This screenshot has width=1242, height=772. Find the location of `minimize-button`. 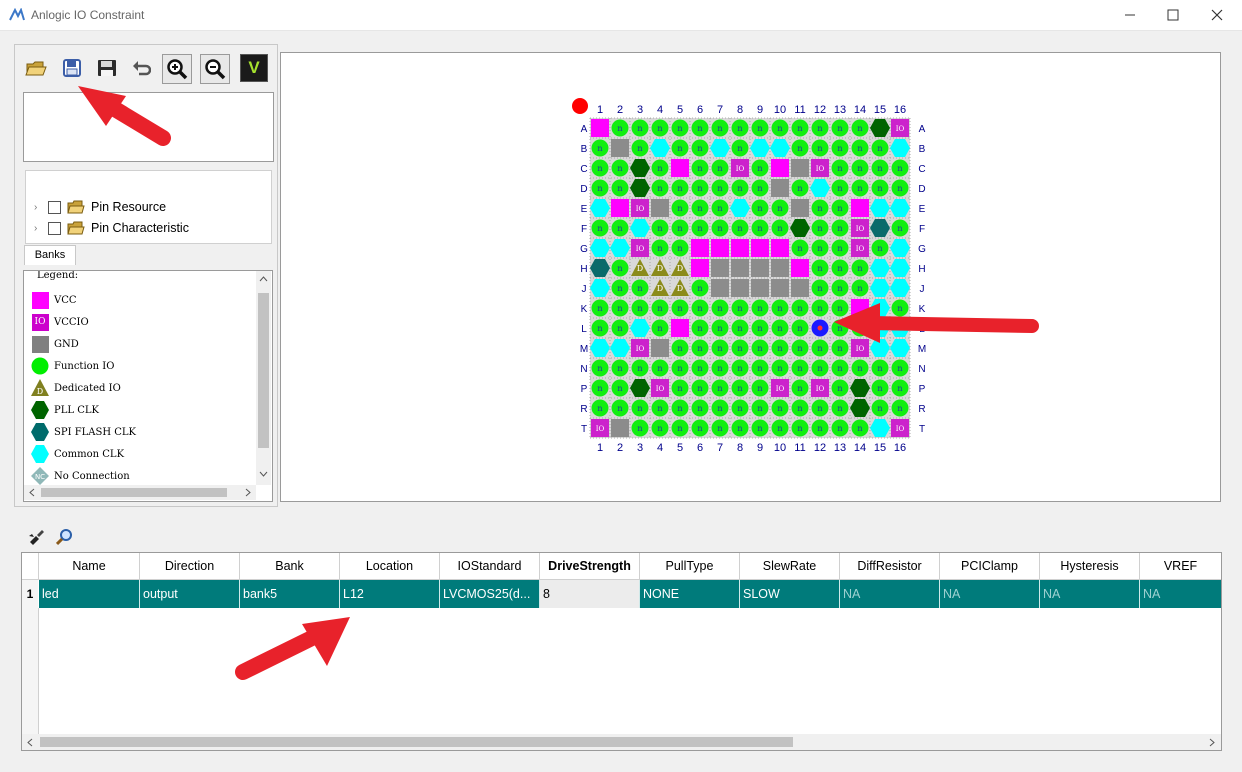

minimize-button is located at coordinates (1130, 15).